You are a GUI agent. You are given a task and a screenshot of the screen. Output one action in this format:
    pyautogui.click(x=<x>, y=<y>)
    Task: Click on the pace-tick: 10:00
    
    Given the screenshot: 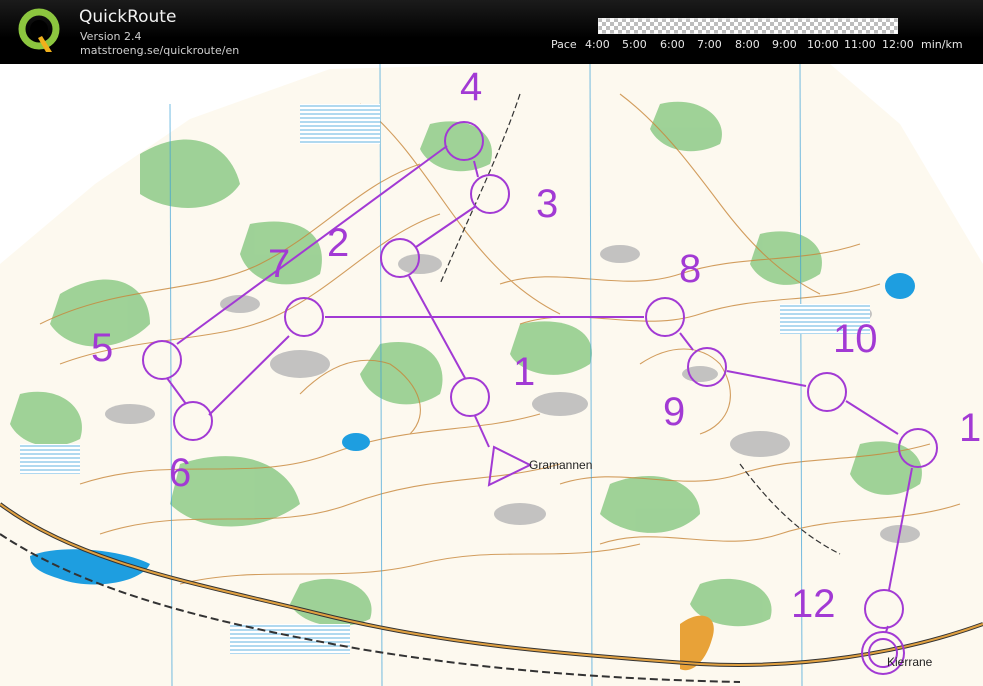 What is the action you would take?
    pyautogui.click(x=823, y=44)
    